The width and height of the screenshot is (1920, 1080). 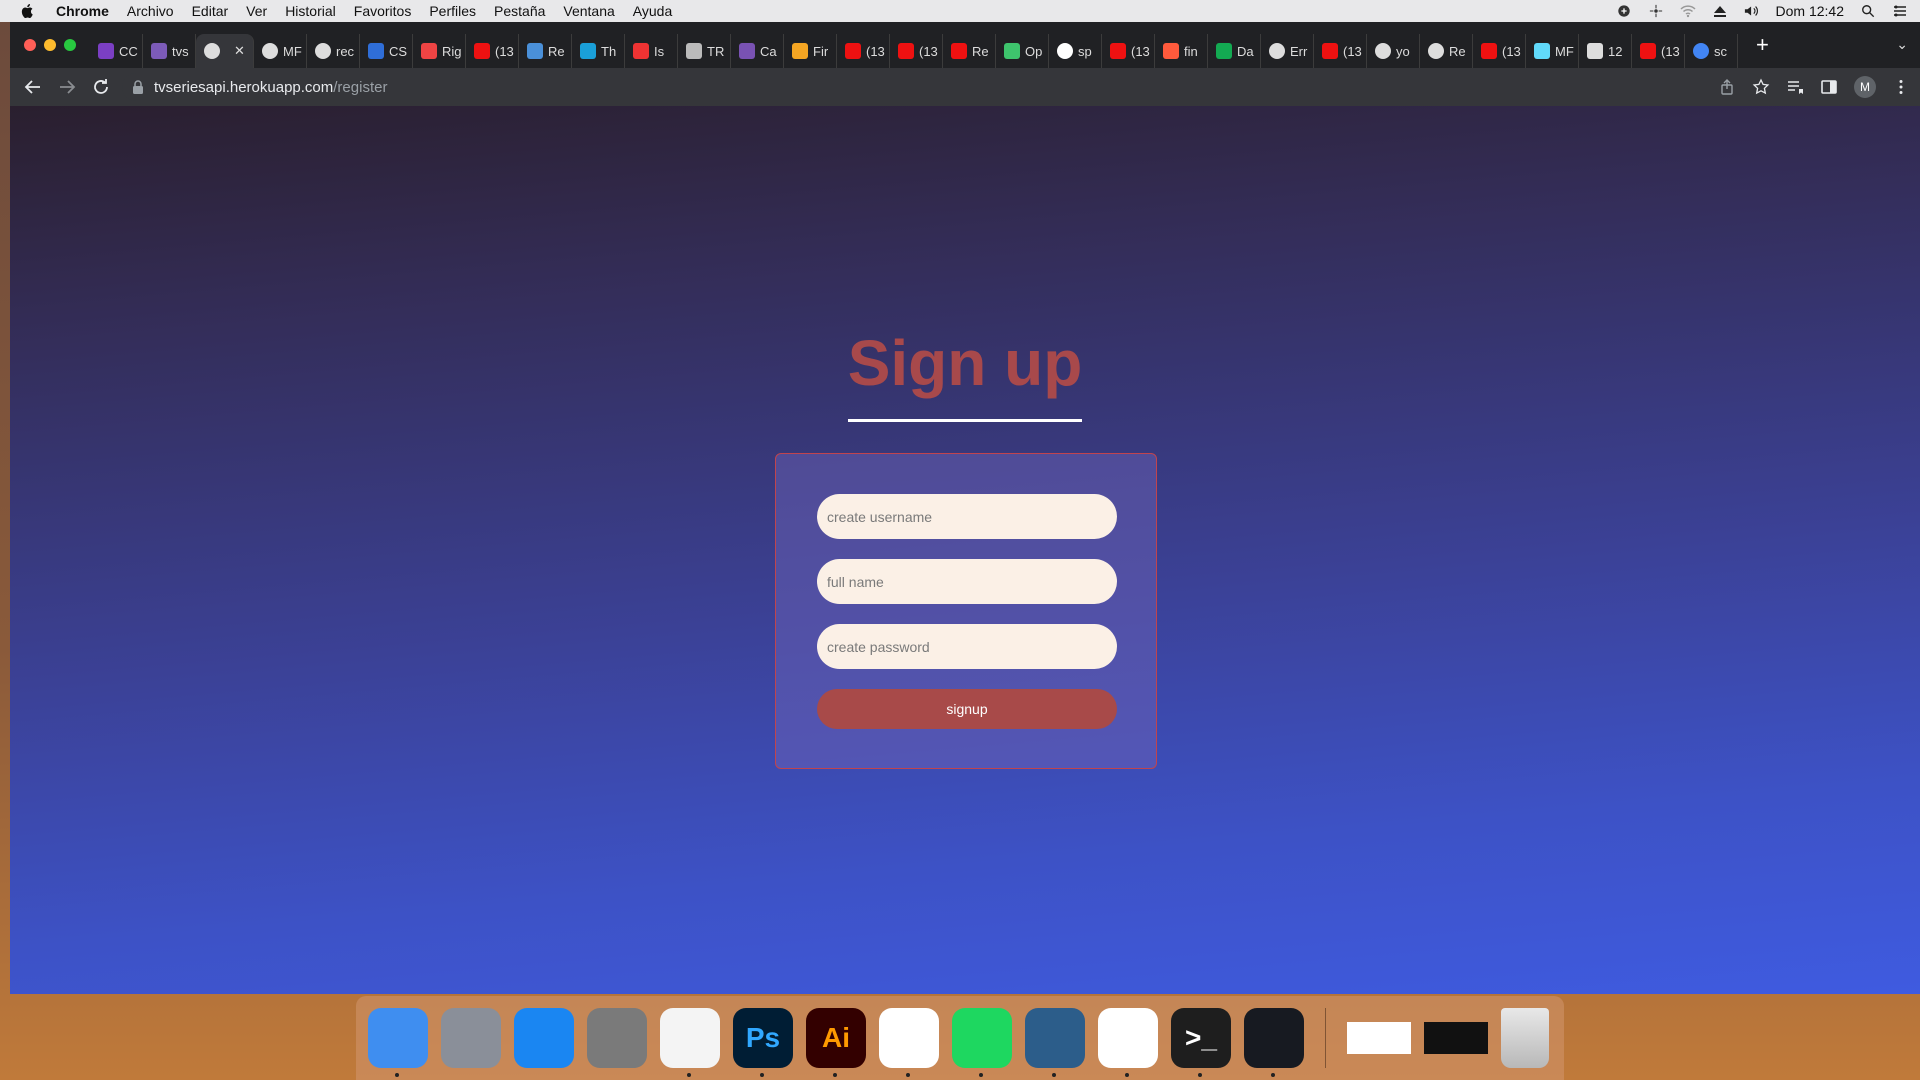 I want to click on youtube-icon, so click(x=1330, y=51).